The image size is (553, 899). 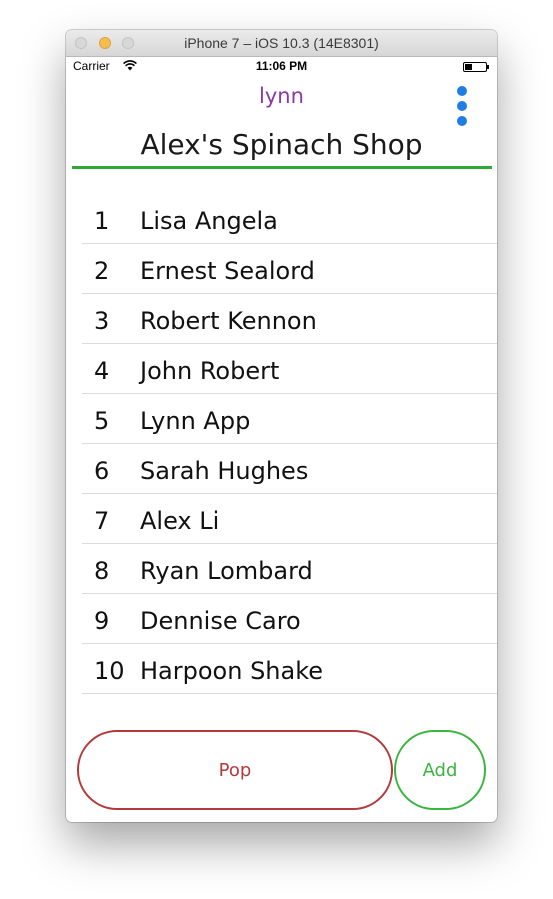 What do you see at coordinates (289, 519) in the screenshot?
I see `list-item: 7 Alex Li` at bounding box center [289, 519].